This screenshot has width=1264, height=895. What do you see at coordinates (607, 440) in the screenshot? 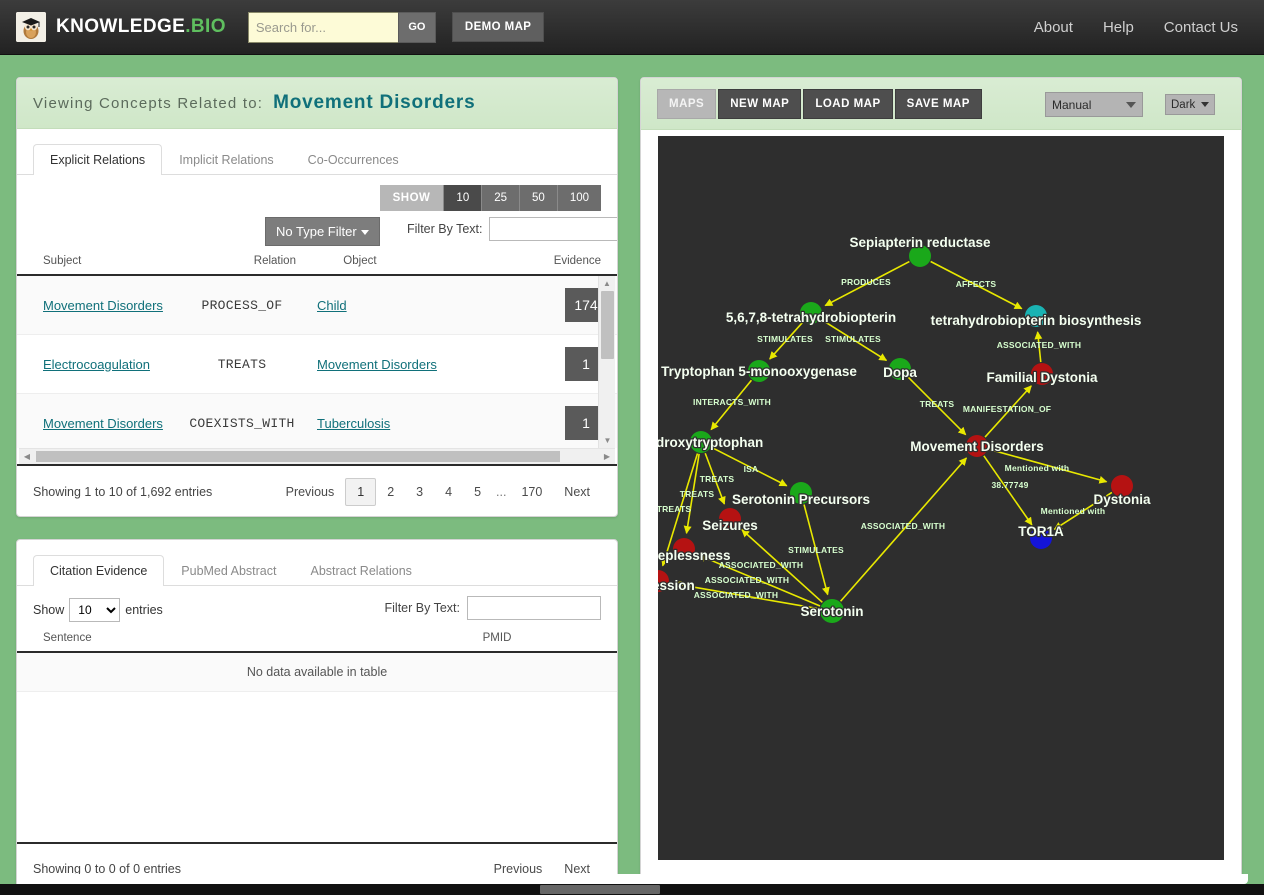
I see `scroll-down-icon: ▼` at bounding box center [607, 440].